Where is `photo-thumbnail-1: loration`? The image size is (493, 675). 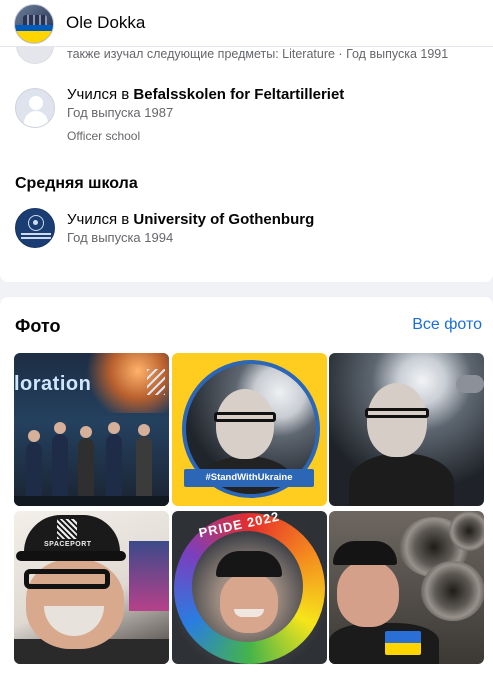
photo-thumbnail-1: loration is located at coordinates (91, 429).